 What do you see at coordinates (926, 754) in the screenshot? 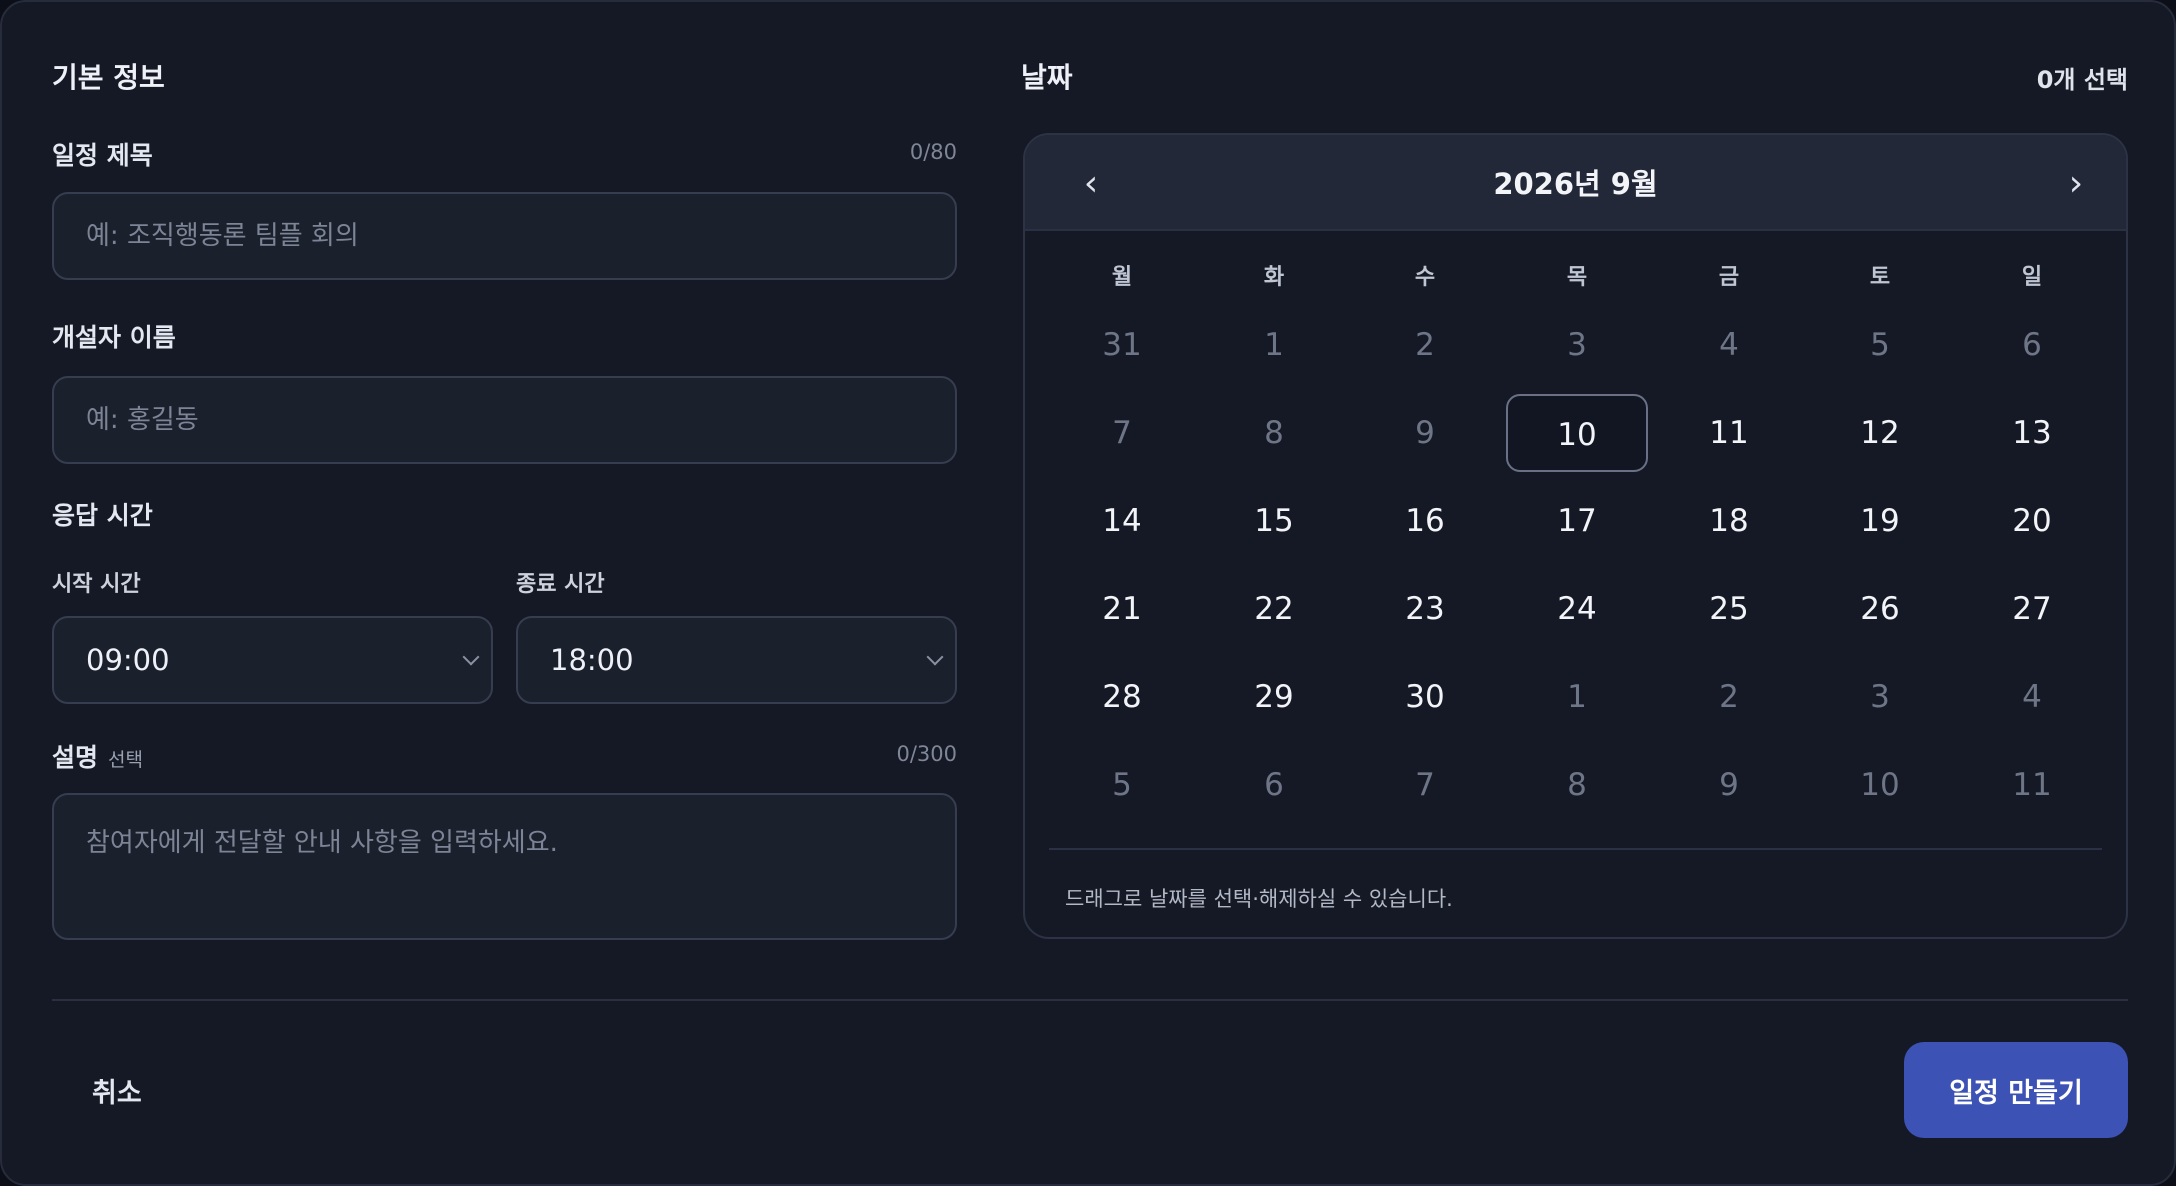
I see `description-char-counter: 0/300` at bounding box center [926, 754].